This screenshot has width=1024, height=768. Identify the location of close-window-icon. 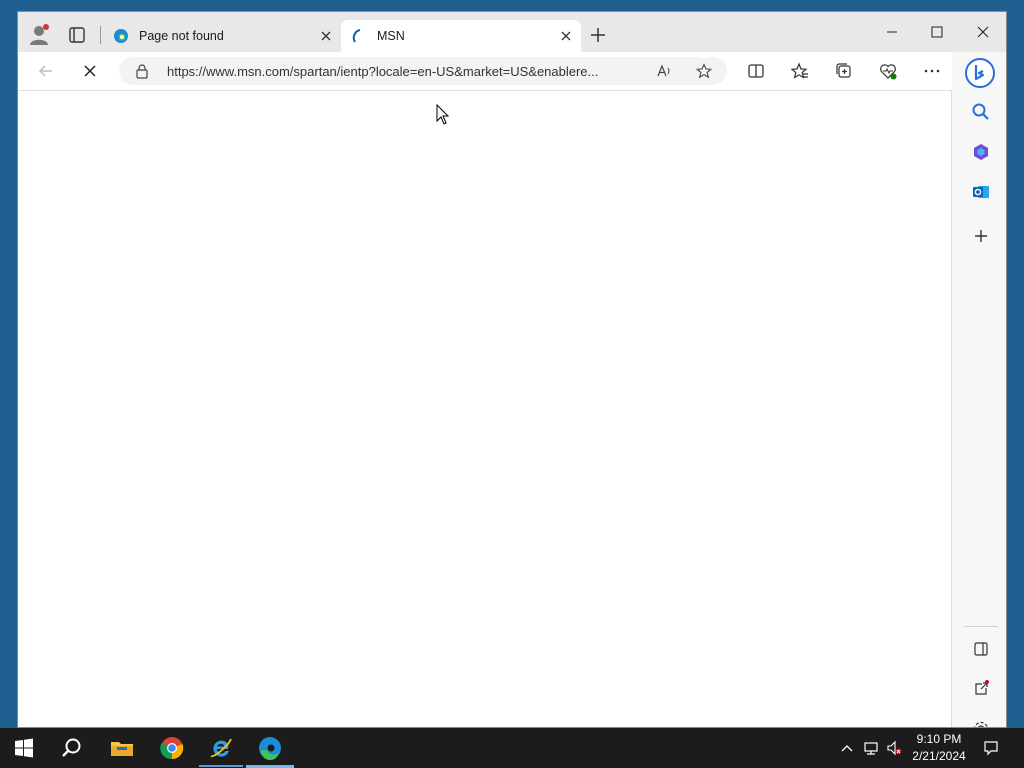
(983, 32).